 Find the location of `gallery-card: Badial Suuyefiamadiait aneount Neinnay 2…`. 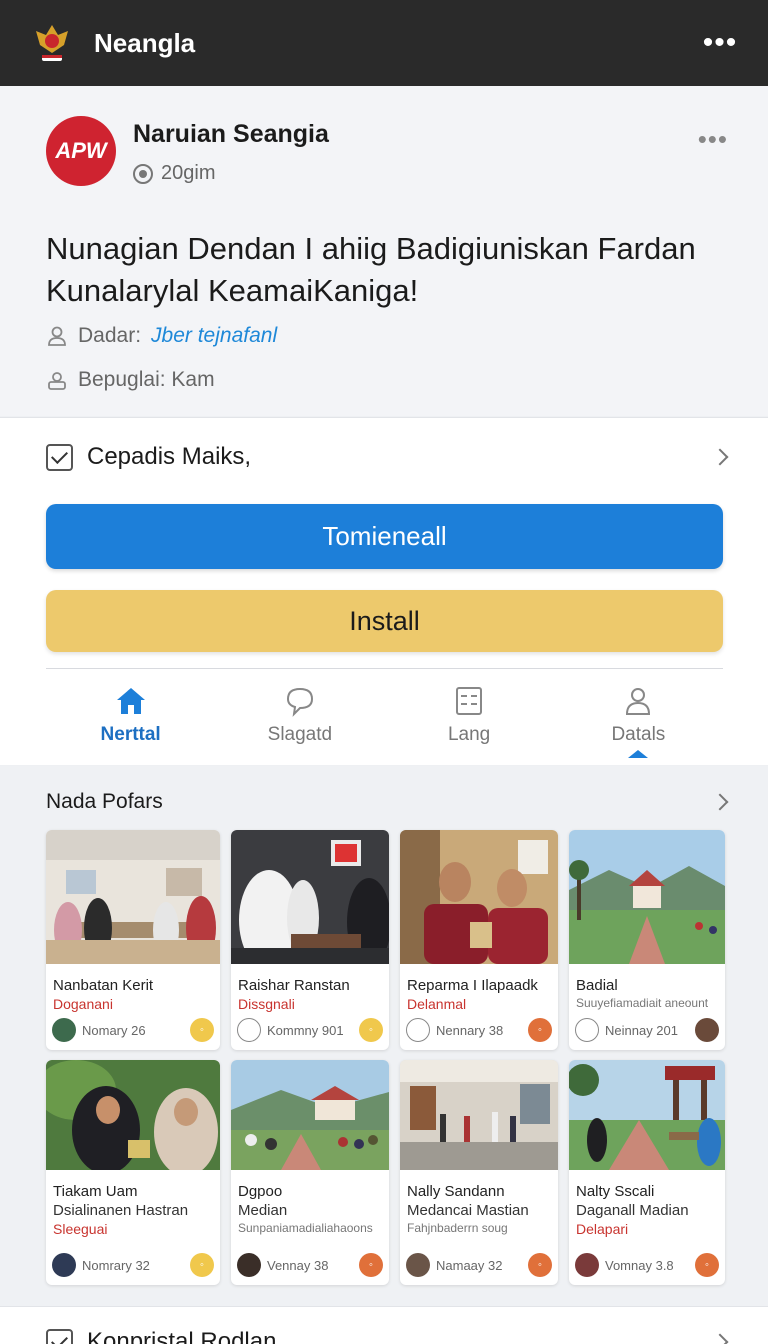

gallery-card: Badial Suuyefiamadiait aneount Neinnay 2… is located at coordinates (647, 940).